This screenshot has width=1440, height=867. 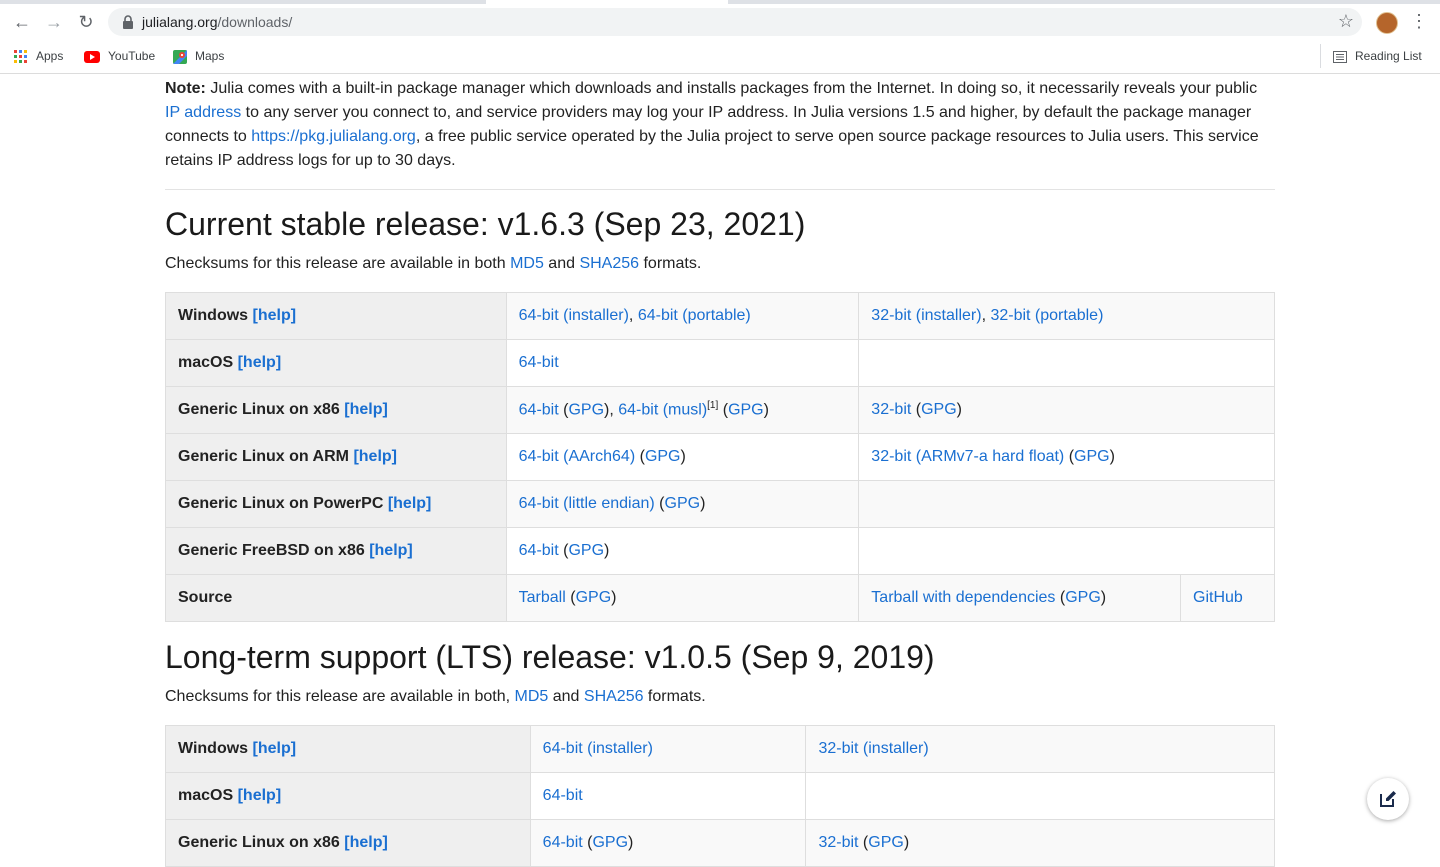 What do you see at coordinates (963, 597) in the screenshot?
I see `download-link: Tarball with dependencies` at bounding box center [963, 597].